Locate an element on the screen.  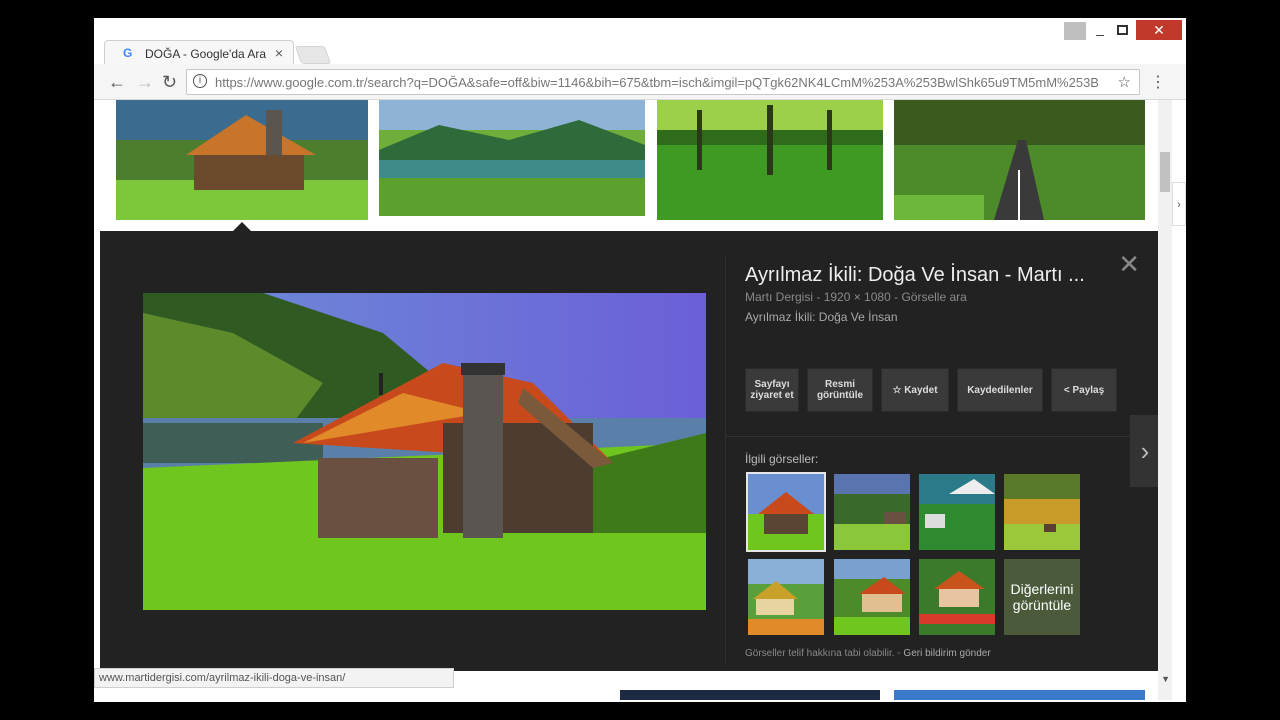
profile-icon is located at coordinates (1075, 31).